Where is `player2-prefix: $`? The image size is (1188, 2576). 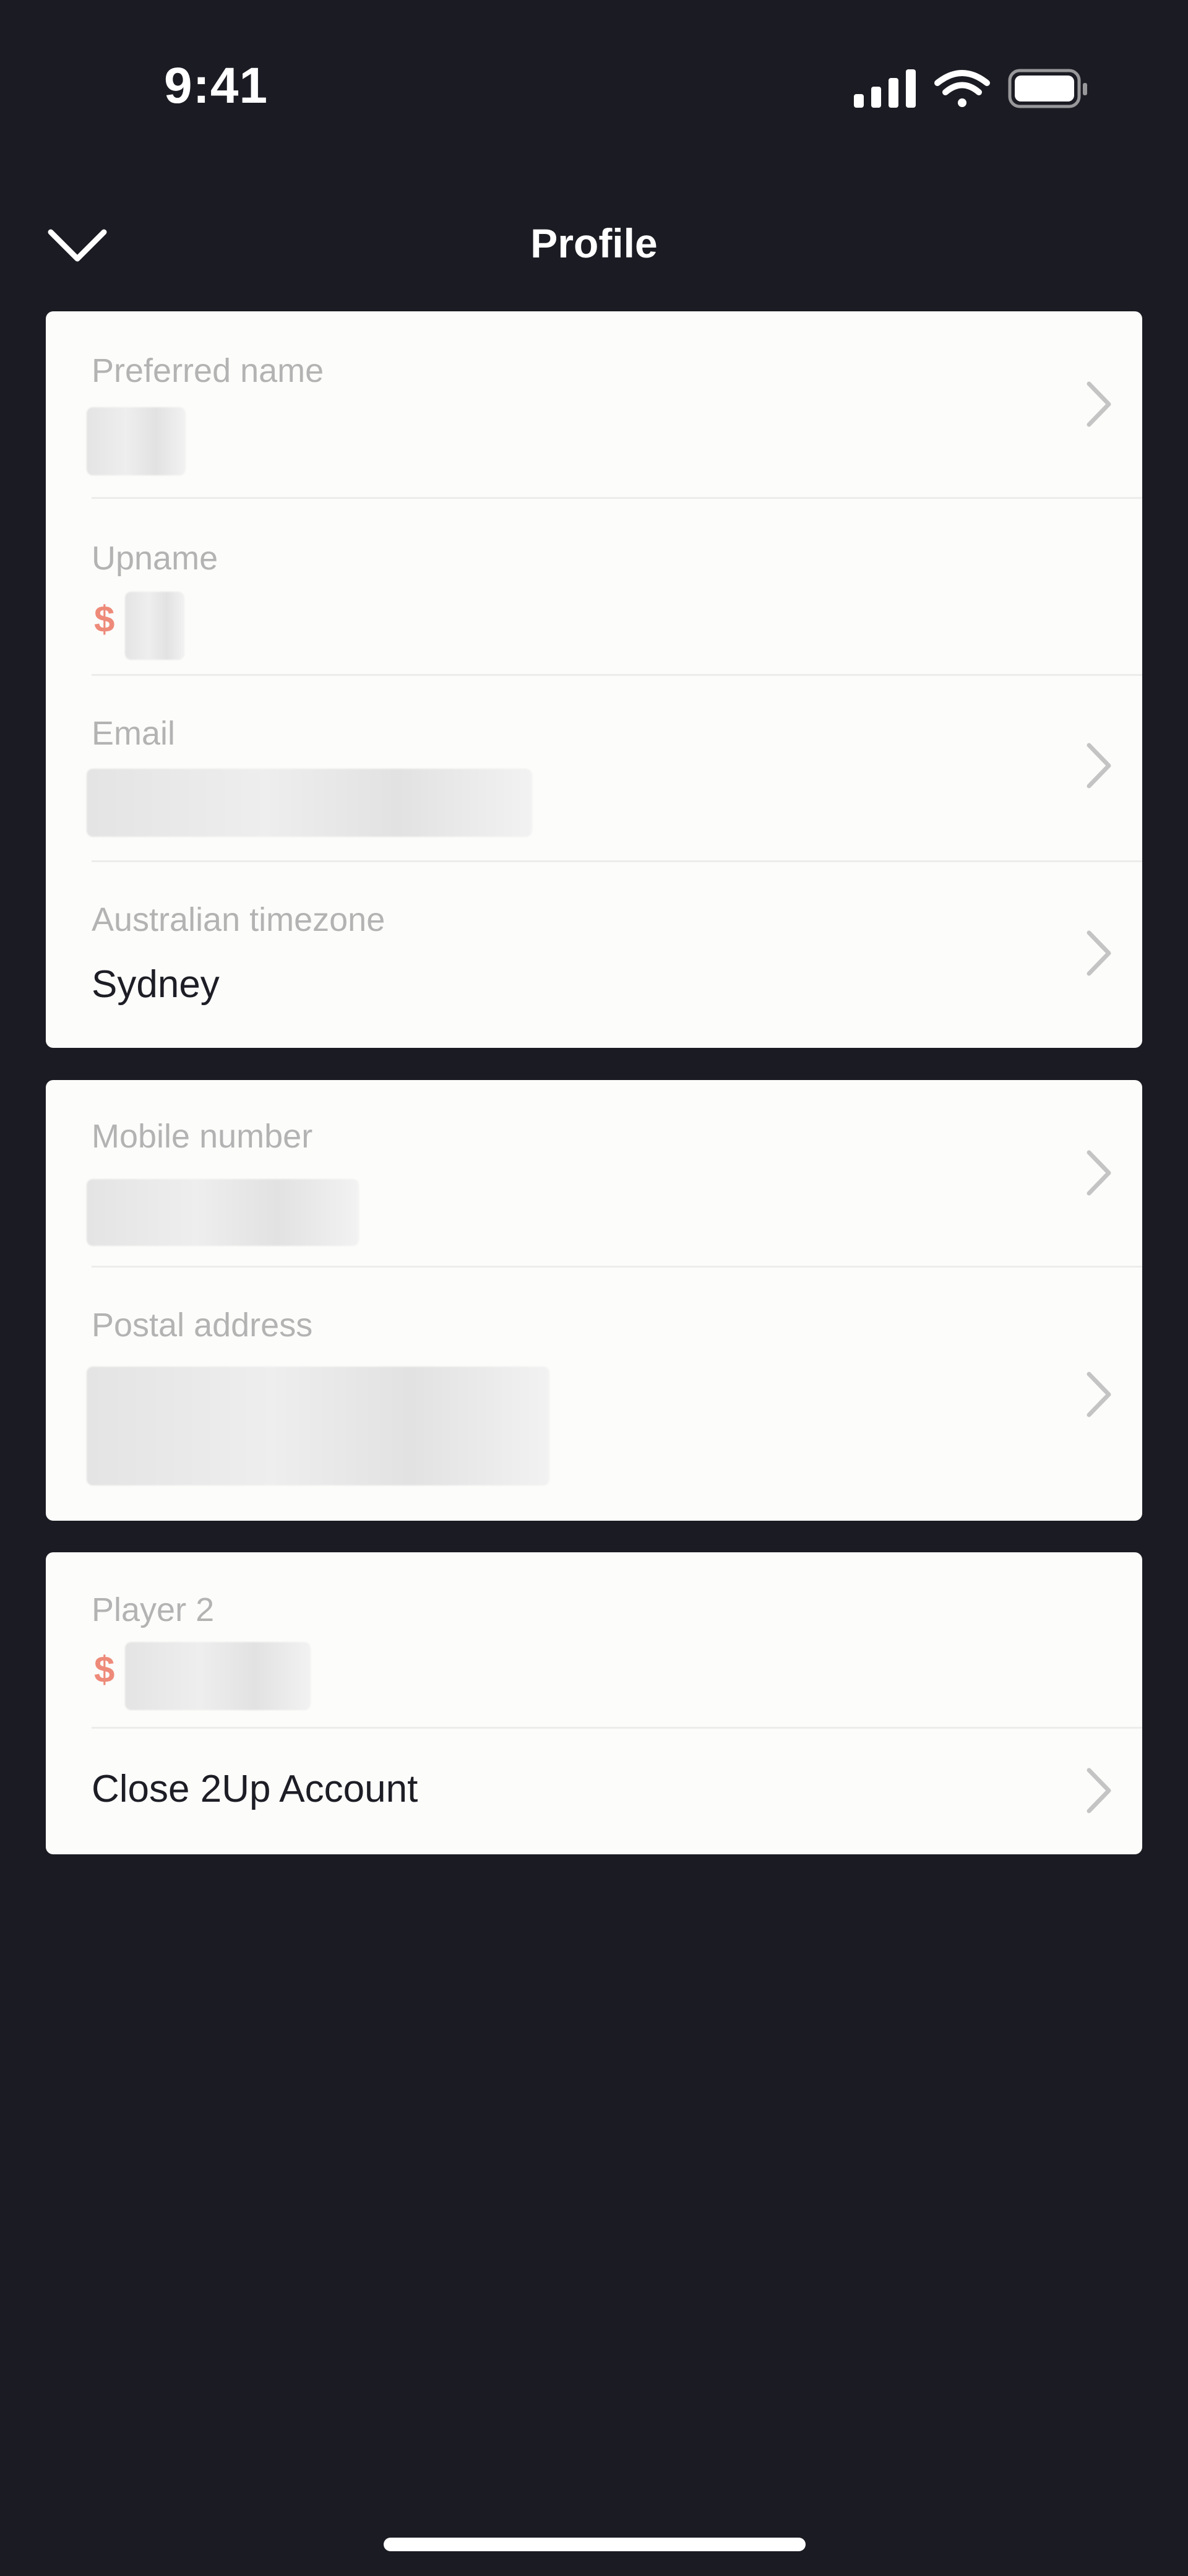 player2-prefix: $ is located at coordinates (104, 1669).